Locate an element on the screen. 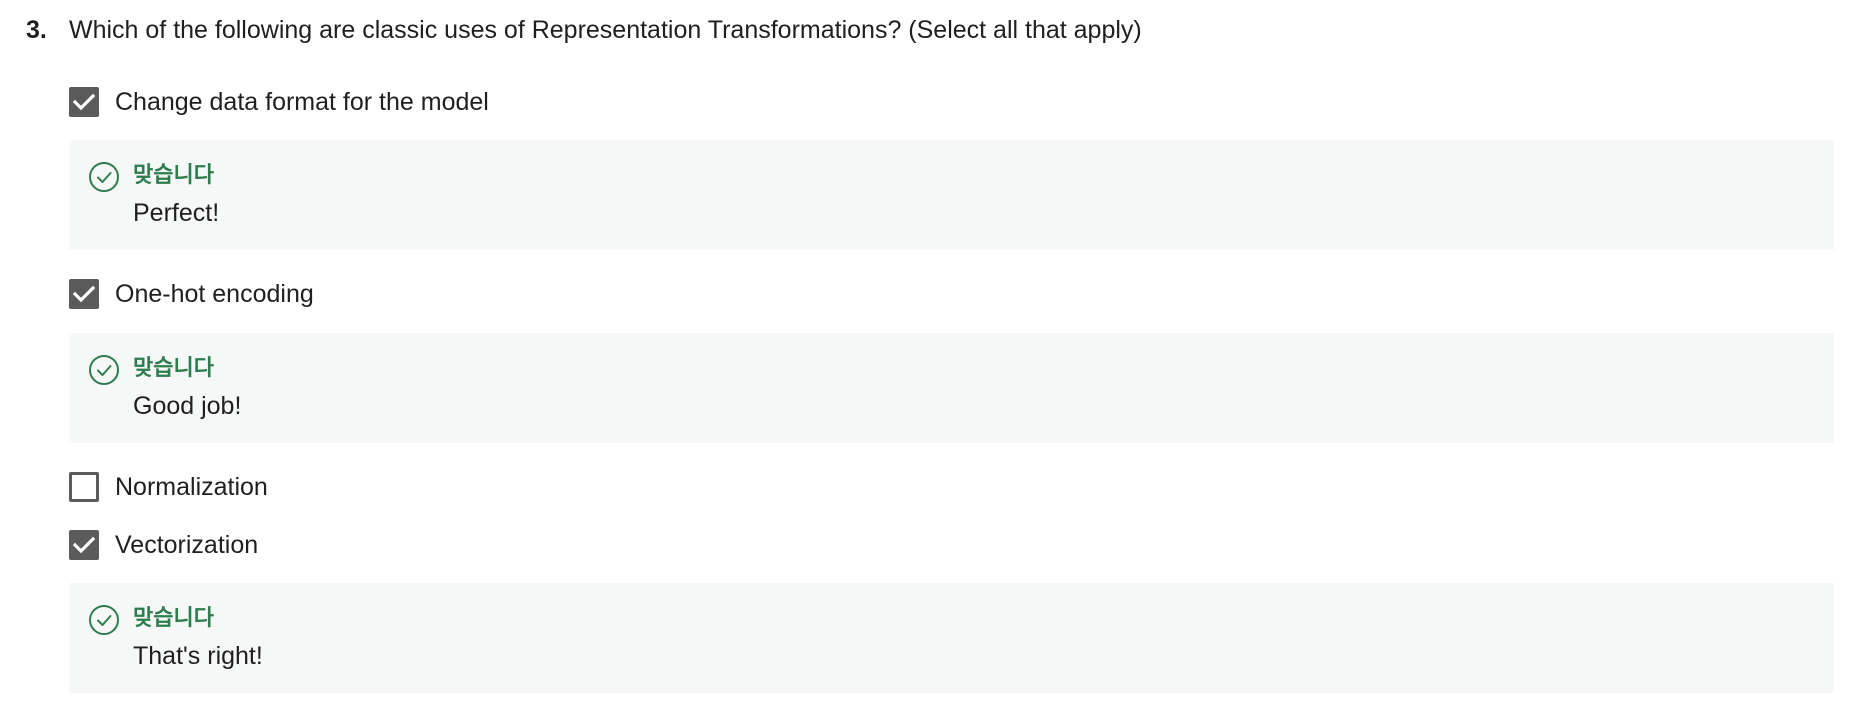 The image size is (1852, 714). option-label: Vectorization is located at coordinates (187, 544).